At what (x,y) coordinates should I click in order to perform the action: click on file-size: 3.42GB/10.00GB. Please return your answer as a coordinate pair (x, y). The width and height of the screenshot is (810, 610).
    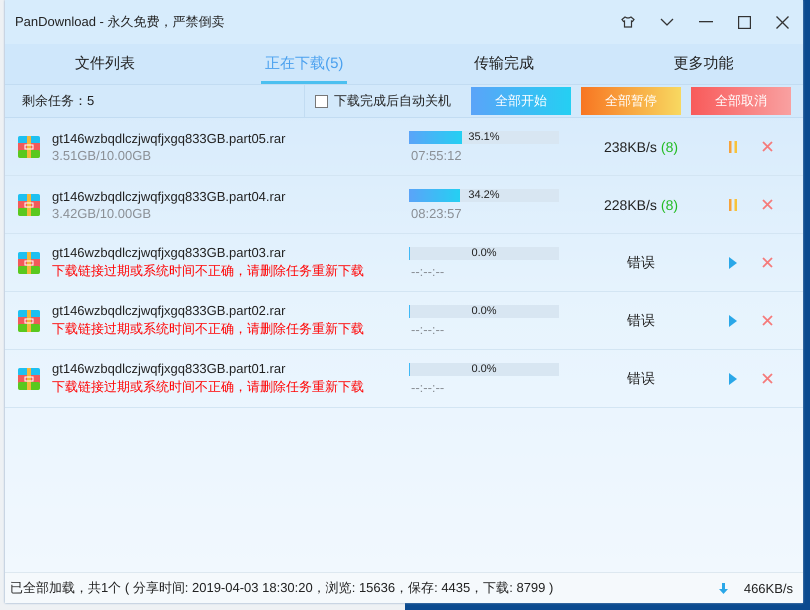
    Looking at the image, I should click on (102, 213).